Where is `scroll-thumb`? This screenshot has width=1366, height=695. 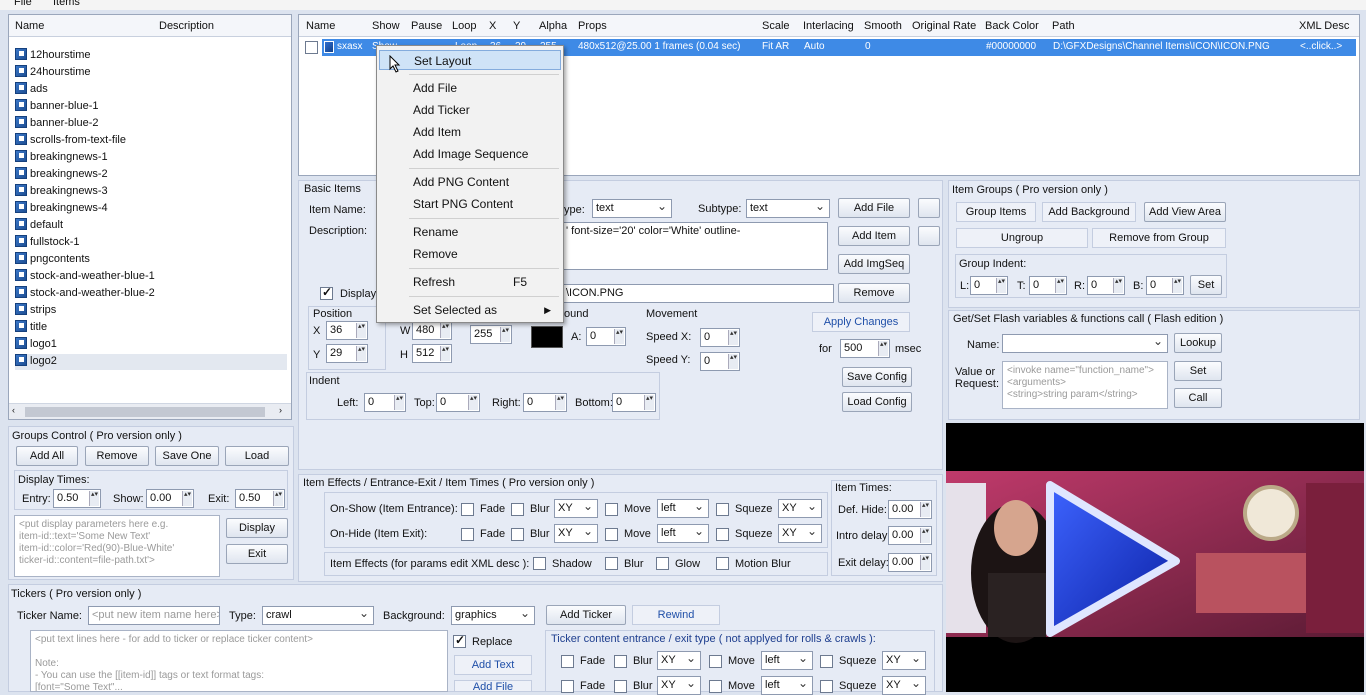
scroll-thumb is located at coordinates (145, 412).